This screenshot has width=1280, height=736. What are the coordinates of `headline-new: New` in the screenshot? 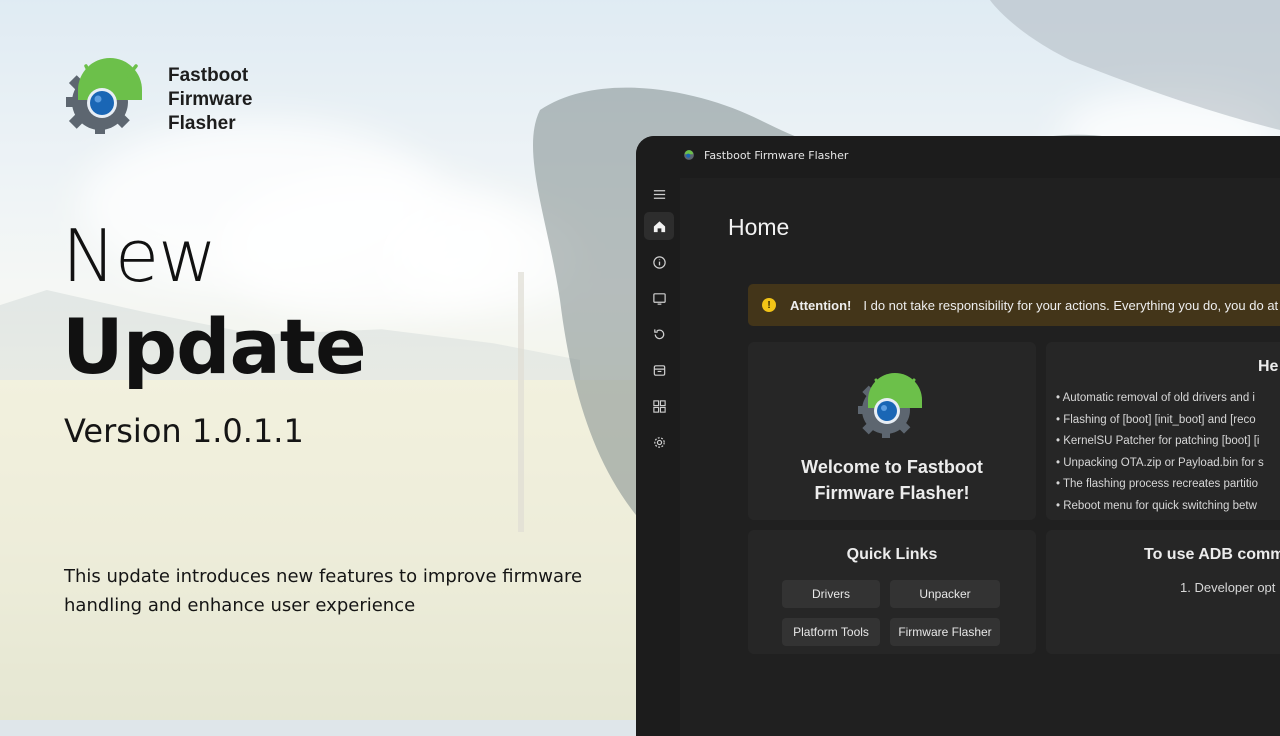 It's located at (139, 256).